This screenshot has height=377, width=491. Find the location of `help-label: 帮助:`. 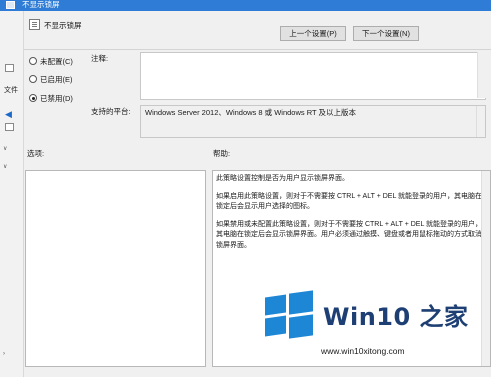

help-label: 帮助: is located at coordinates (222, 153).